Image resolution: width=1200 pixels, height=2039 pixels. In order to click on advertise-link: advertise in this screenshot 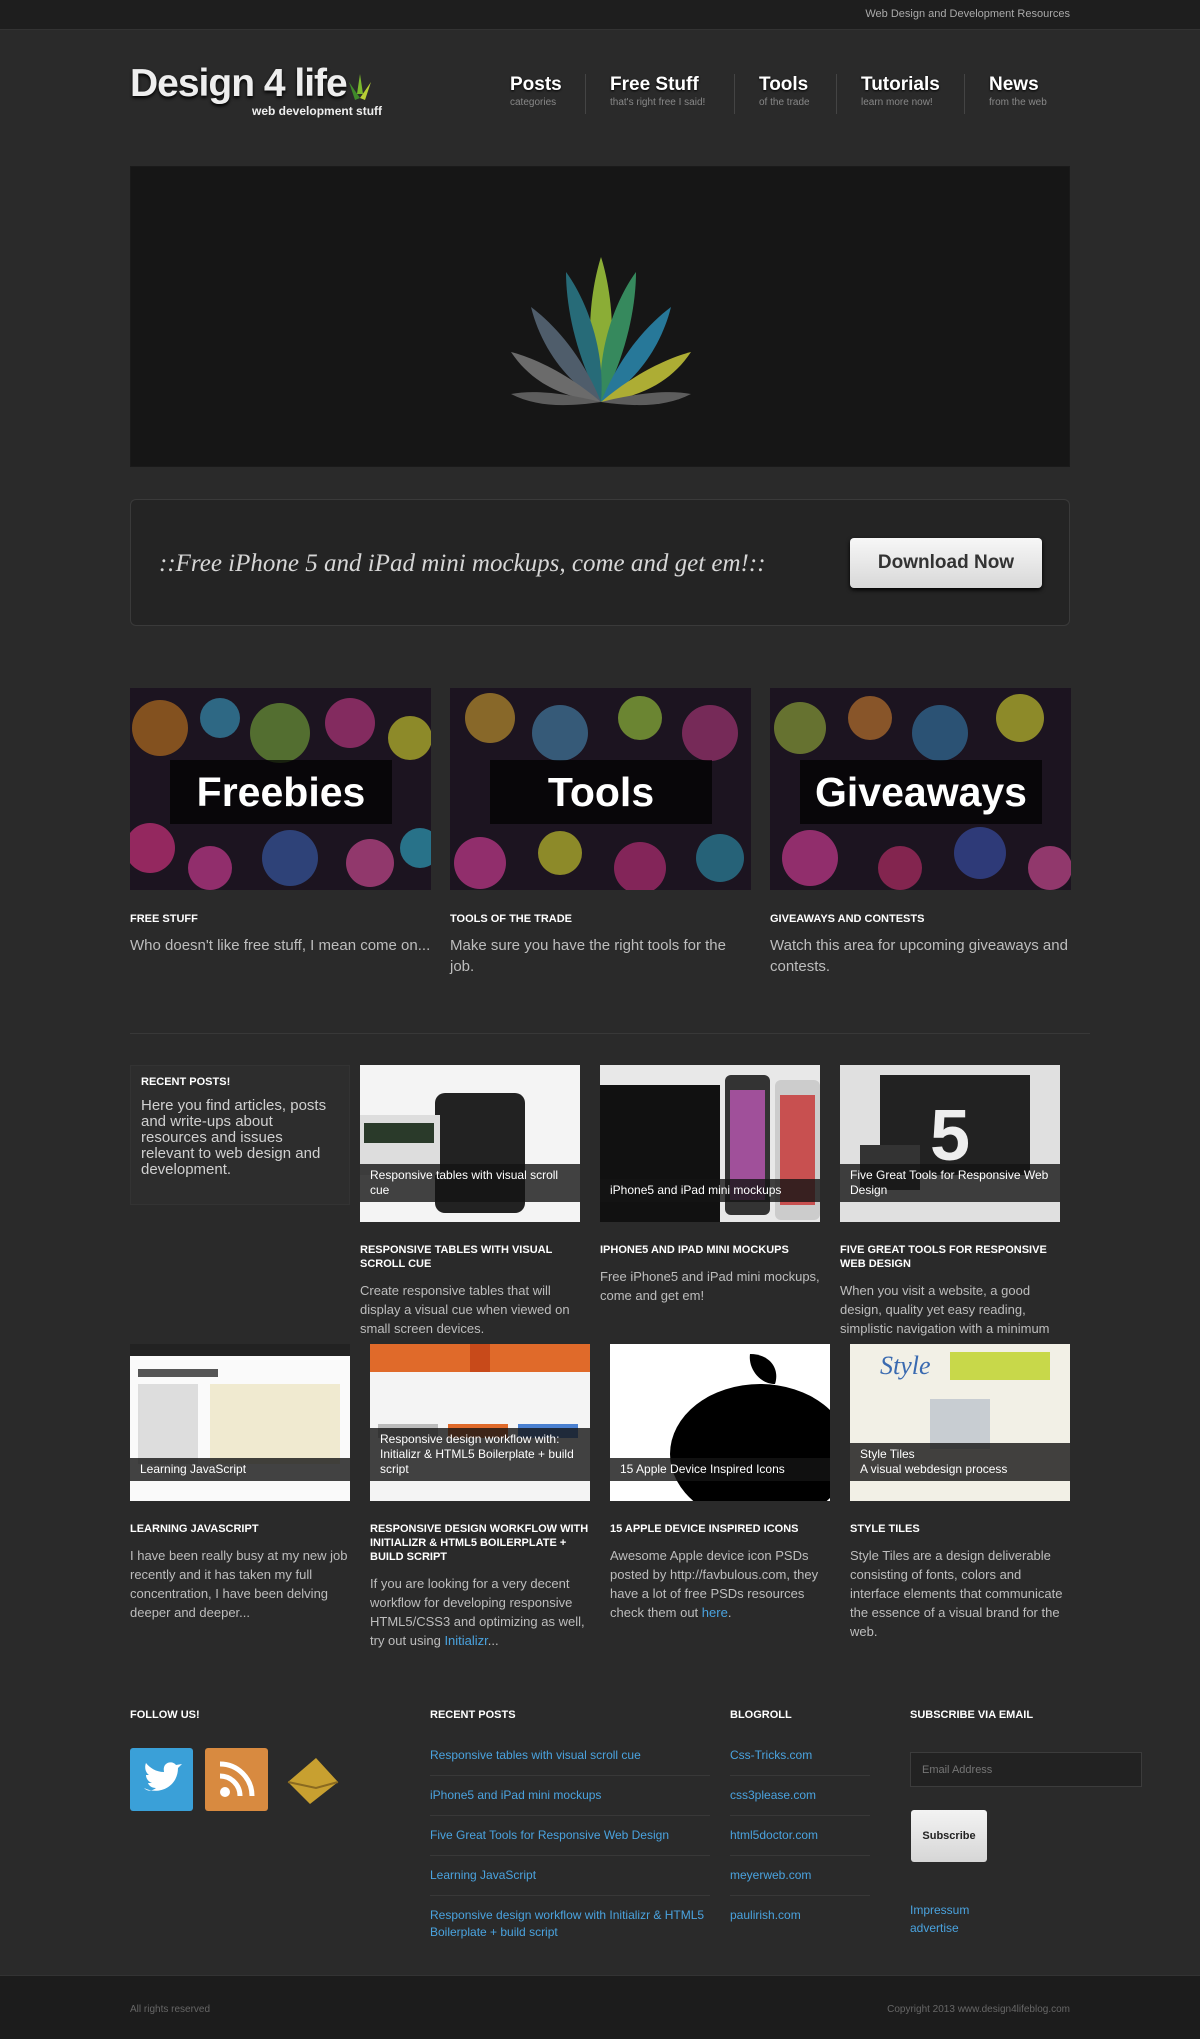, I will do `click(934, 1928)`.